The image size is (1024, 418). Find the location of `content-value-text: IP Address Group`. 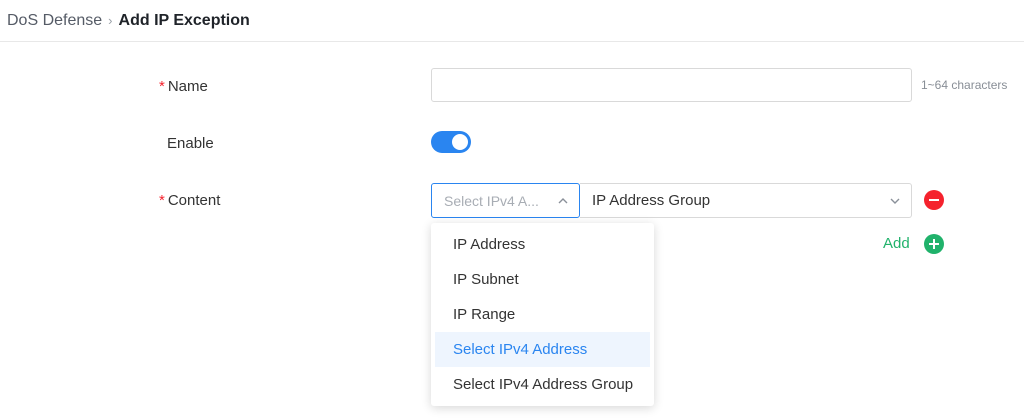

content-value-text: IP Address Group is located at coordinates (651, 200).